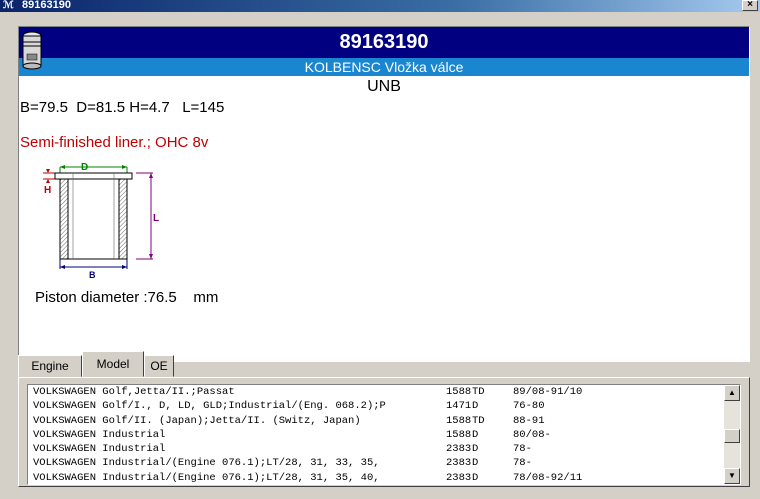  What do you see at coordinates (159, 366) in the screenshot?
I see `tab-oe: OE` at bounding box center [159, 366].